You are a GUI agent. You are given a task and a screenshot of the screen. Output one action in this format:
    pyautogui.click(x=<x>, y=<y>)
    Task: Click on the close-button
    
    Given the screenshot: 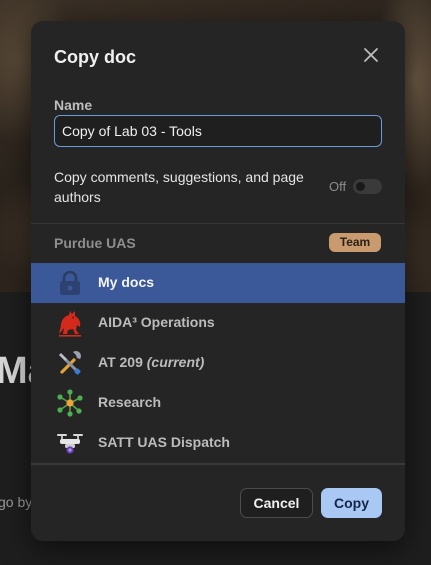 What is the action you would take?
    pyautogui.click(x=371, y=55)
    